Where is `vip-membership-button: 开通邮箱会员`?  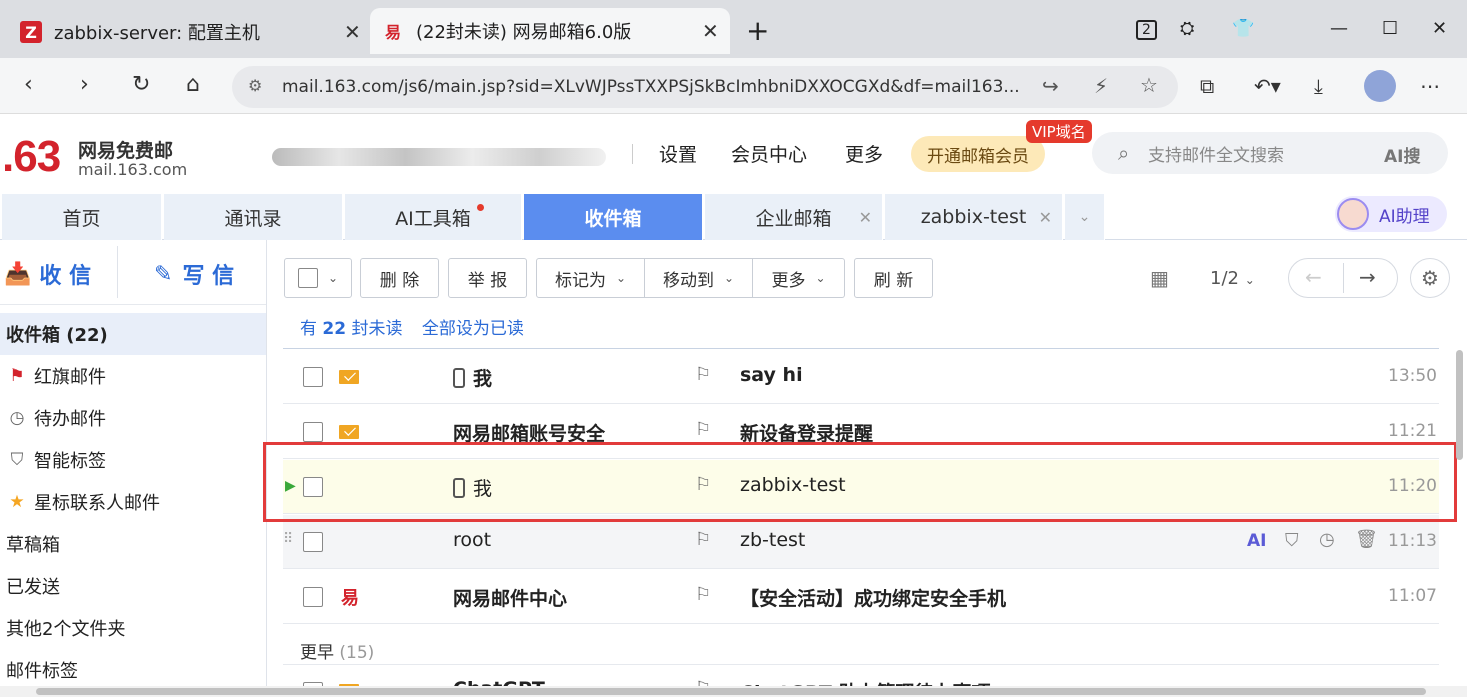
vip-membership-button: 开通邮箱会员 is located at coordinates (978, 154).